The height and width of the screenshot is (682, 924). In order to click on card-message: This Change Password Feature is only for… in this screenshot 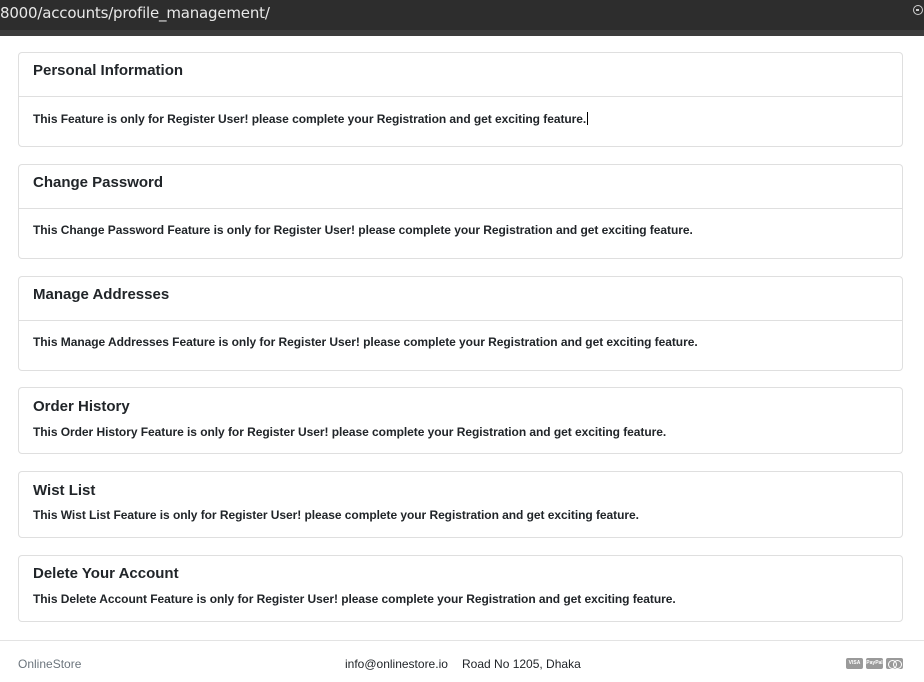, I will do `click(363, 230)`.